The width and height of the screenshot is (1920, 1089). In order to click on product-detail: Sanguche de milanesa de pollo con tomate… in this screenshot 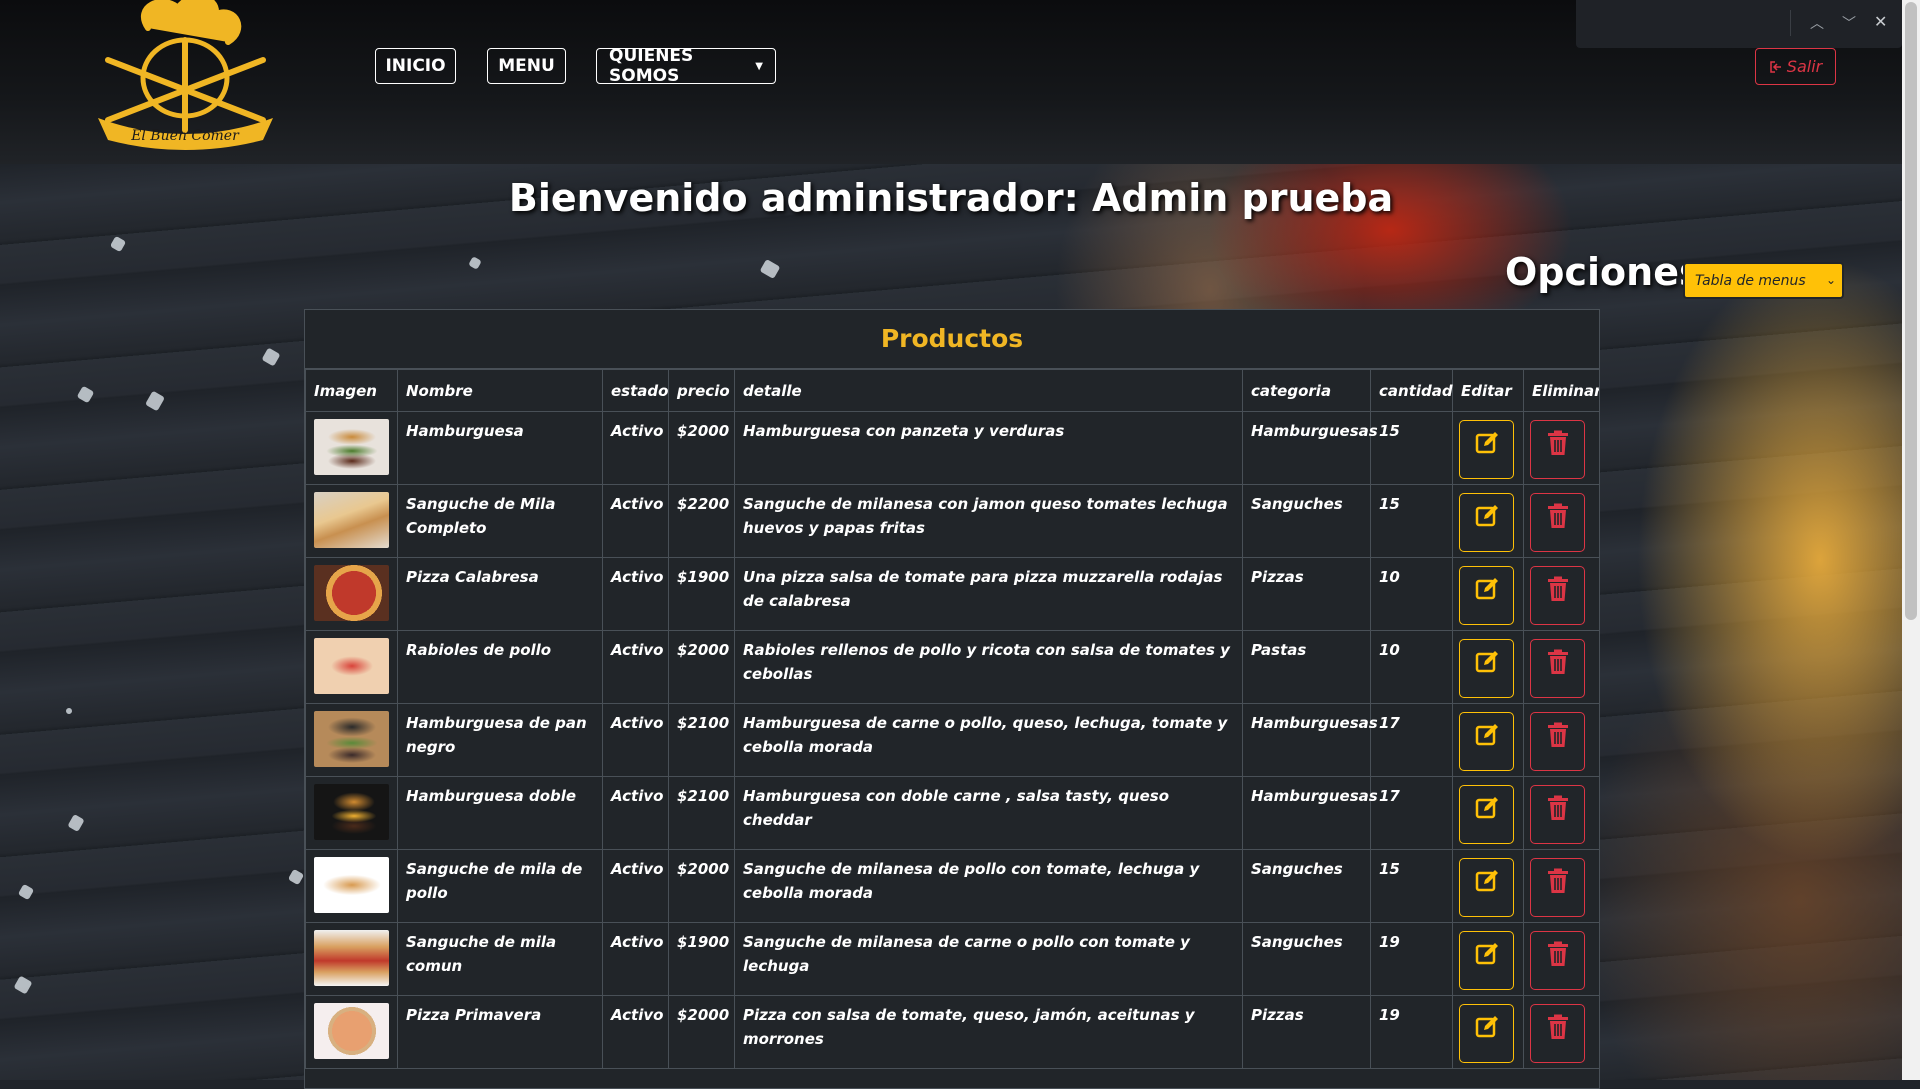, I will do `click(988, 886)`.